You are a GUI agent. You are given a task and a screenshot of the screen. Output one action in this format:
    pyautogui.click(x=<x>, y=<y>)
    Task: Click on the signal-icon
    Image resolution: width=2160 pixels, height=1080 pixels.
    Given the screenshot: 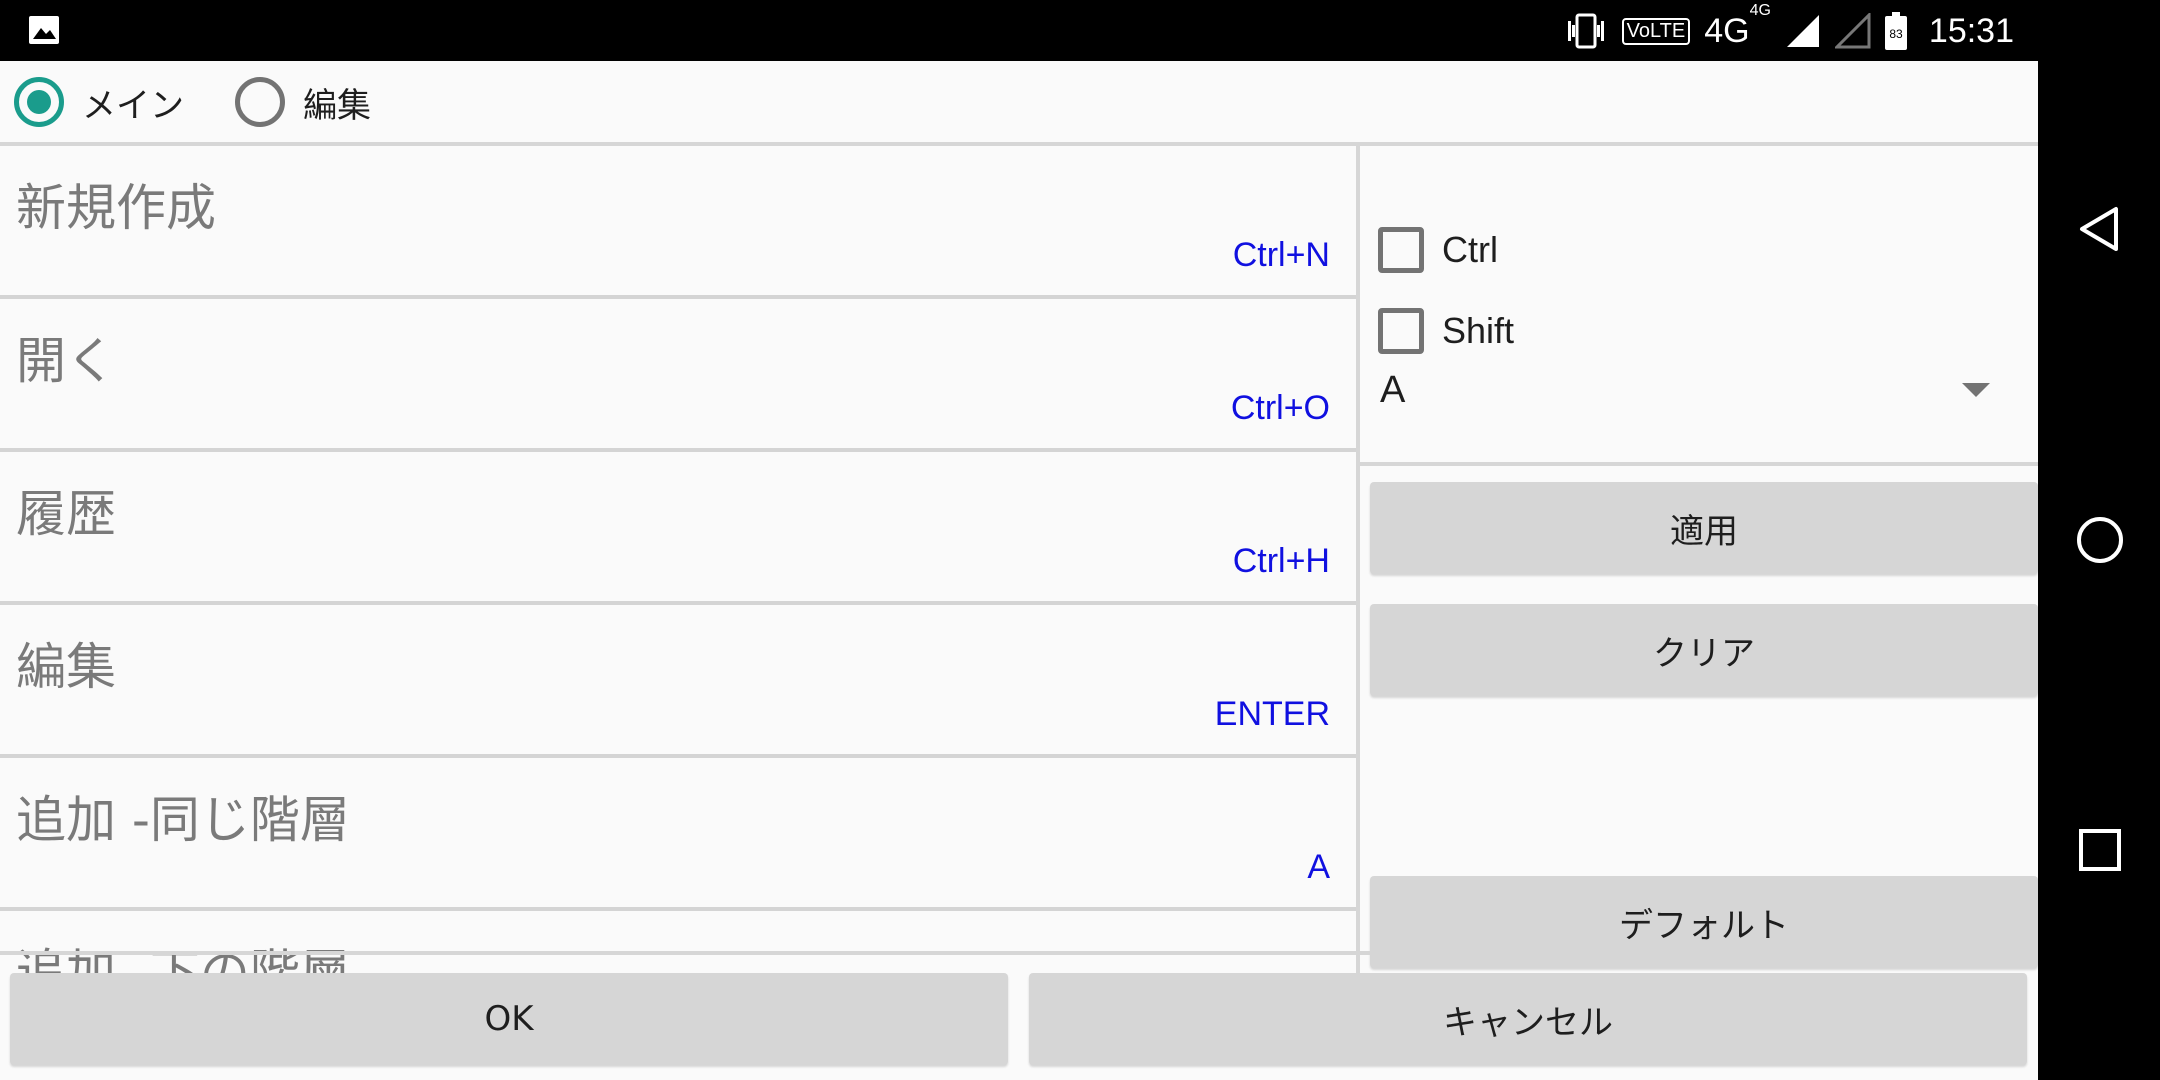 What is the action you would take?
    pyautogui.click(x=1802, y=31)
    